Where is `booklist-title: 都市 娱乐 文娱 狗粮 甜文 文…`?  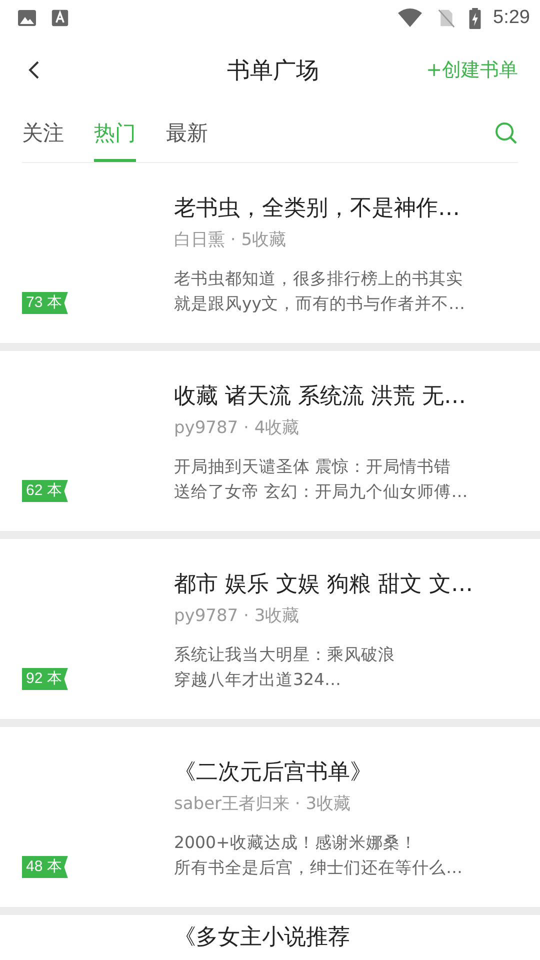 booklist-title: 都市 娱乐 文娱 狗粮 甜文 文… is located at coordinates (323, 585).